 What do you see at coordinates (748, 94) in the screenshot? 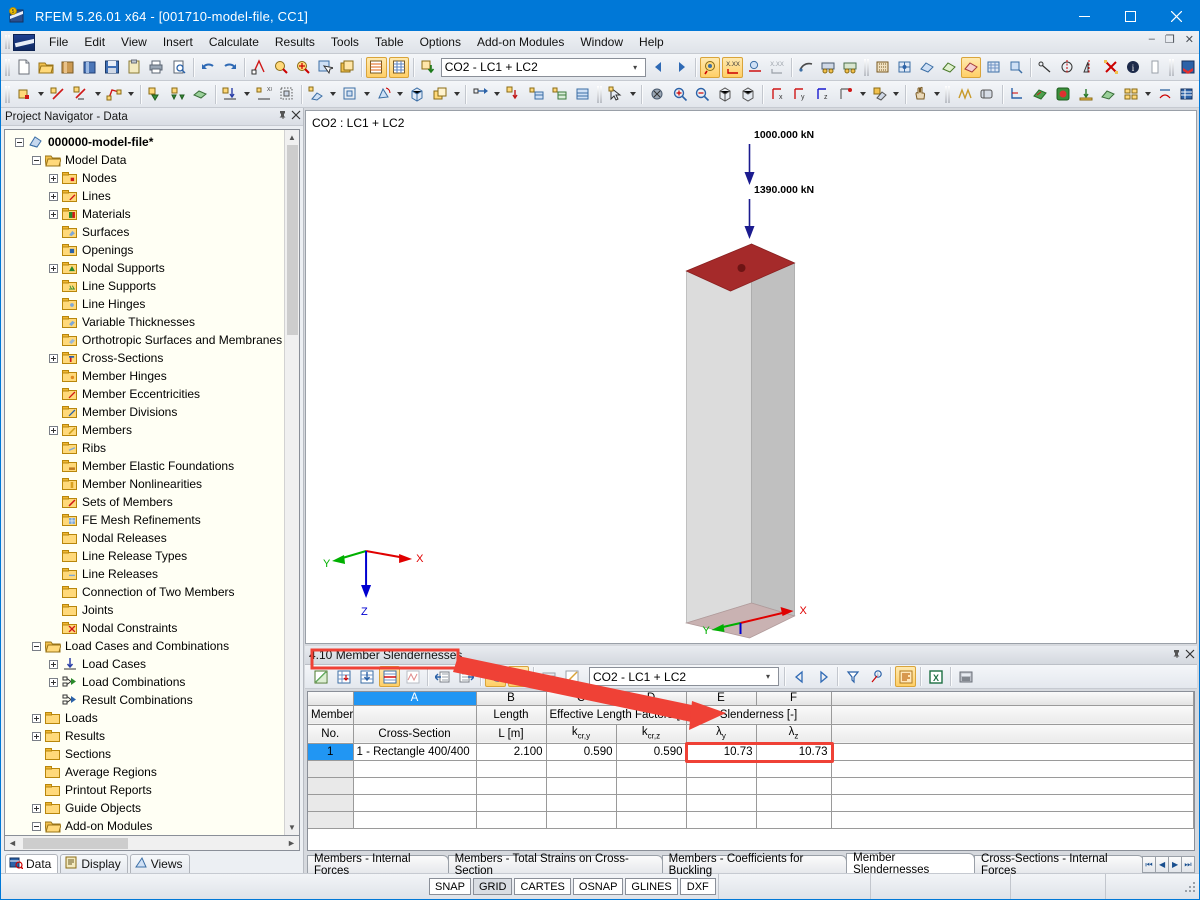
I see `view-iso-icon` at bounding box center [748, 94].